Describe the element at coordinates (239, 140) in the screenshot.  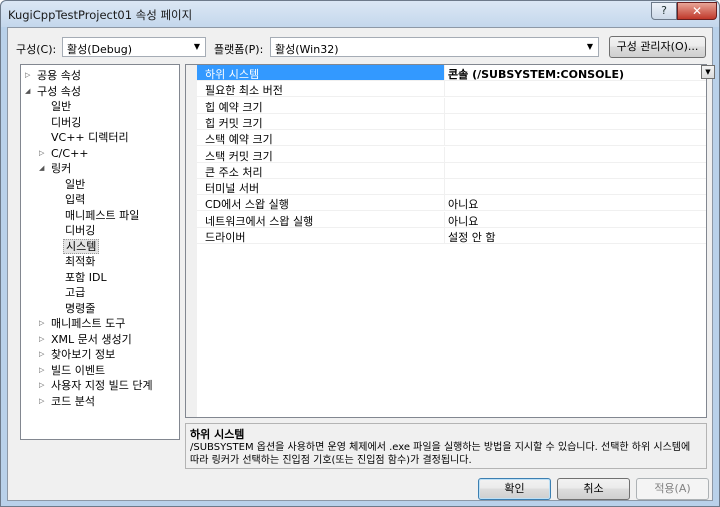
I see `property-name: 스택 예약 크기` at that location.